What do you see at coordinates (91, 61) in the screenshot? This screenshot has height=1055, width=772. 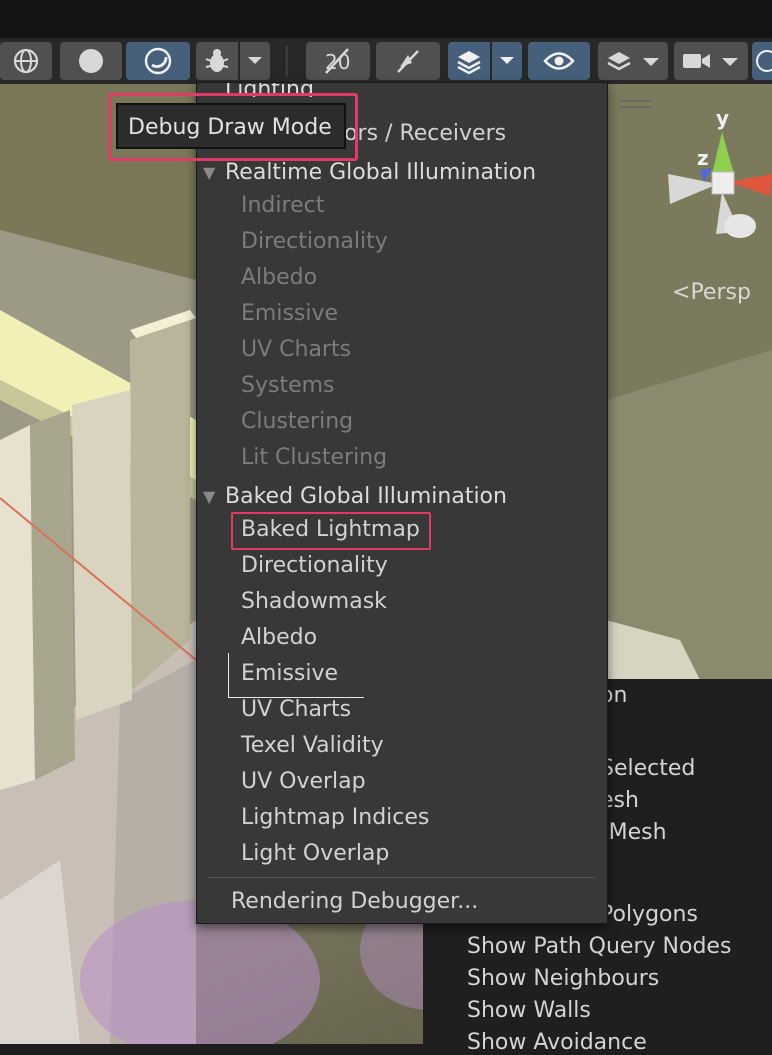 I see `circle-icon` at bounding box center [91, 61].